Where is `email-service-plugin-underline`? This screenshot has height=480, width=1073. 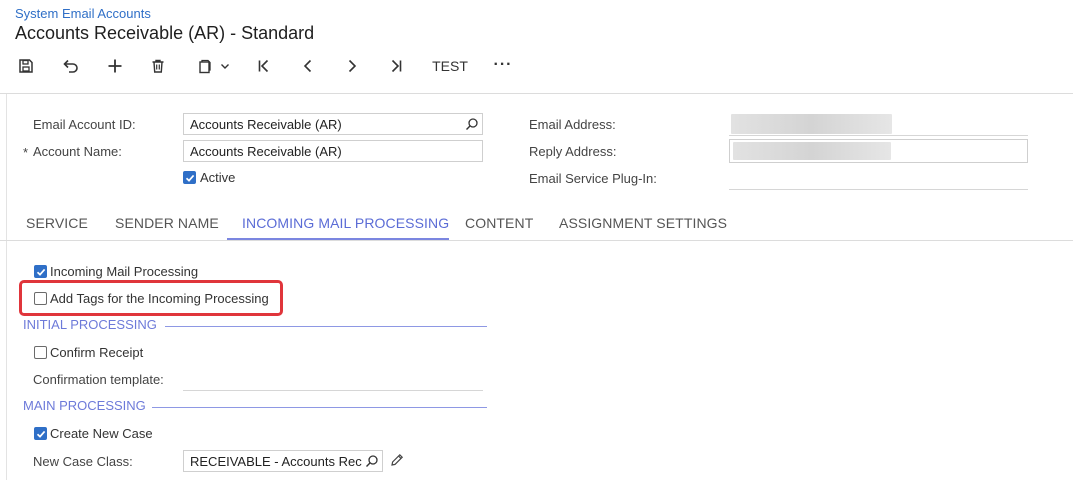 email-service-plugin-underline is located at coordinates (878, 189).